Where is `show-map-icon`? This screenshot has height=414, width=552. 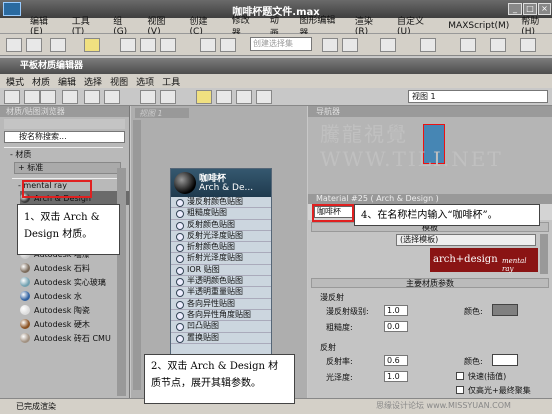
show-map-icon is located at coordinates (112, 97).